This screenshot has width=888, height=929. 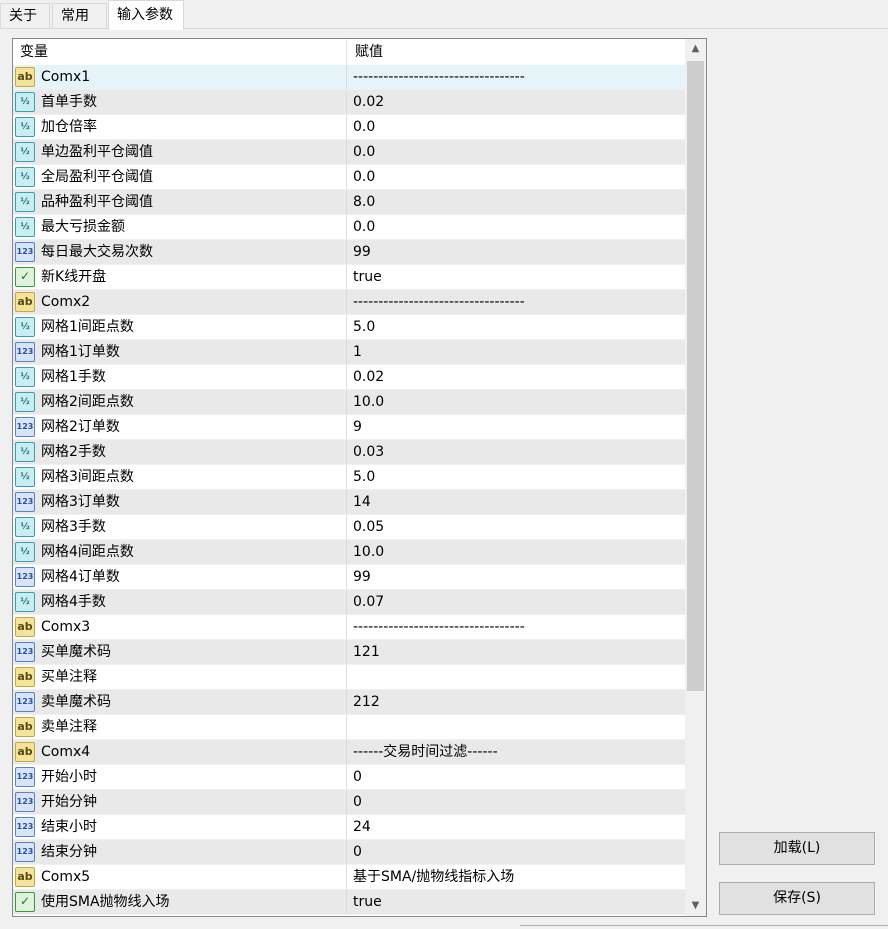 What do you see at coordinates (349, 527) in the screenshot?
I see `table-row: ½ 网格3手数 0.05` at bounding box center [349, 527].